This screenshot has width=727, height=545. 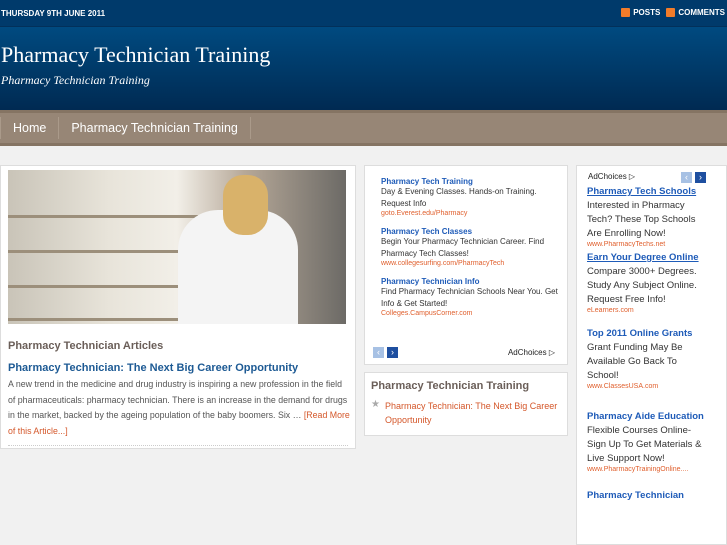 I want to click on ad-item: Pharmacy Technician, so click(x=647, y=496).